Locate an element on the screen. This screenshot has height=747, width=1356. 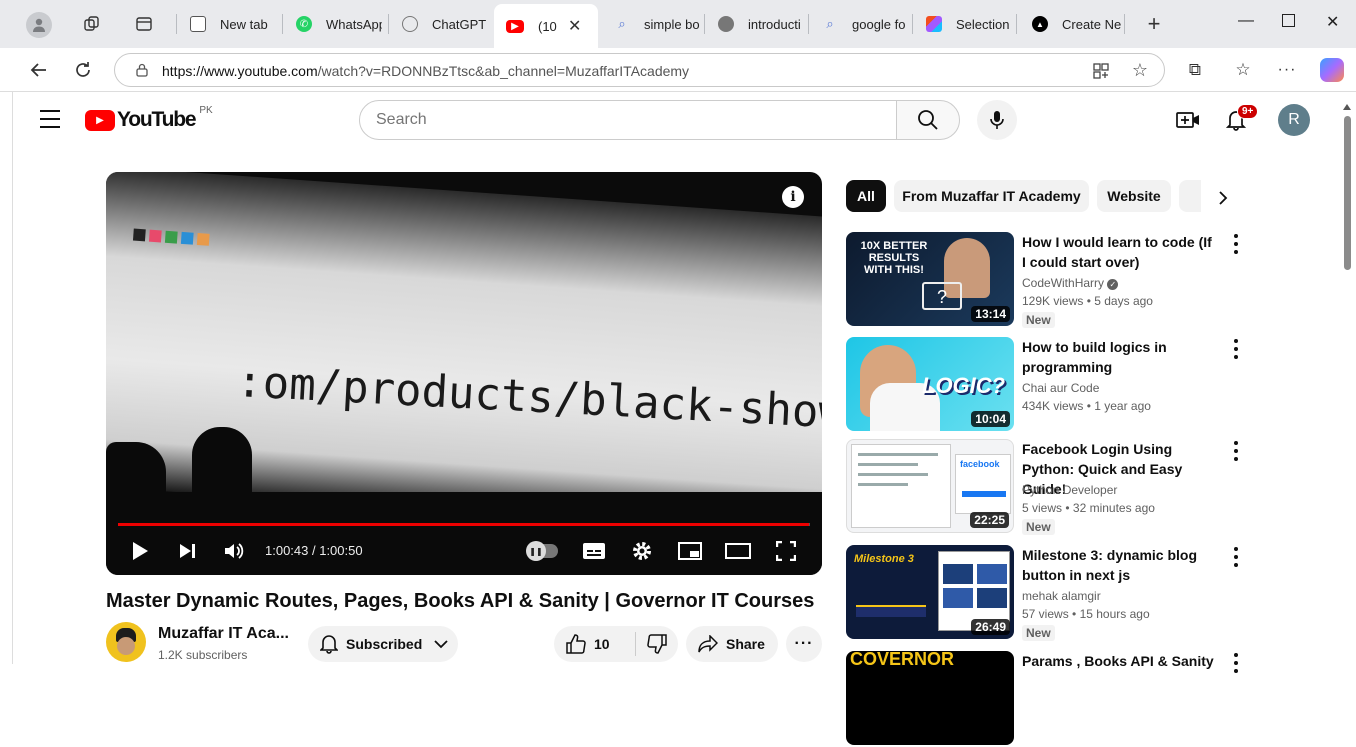
view-count: 434K views is located at coordinates (1053, 406).